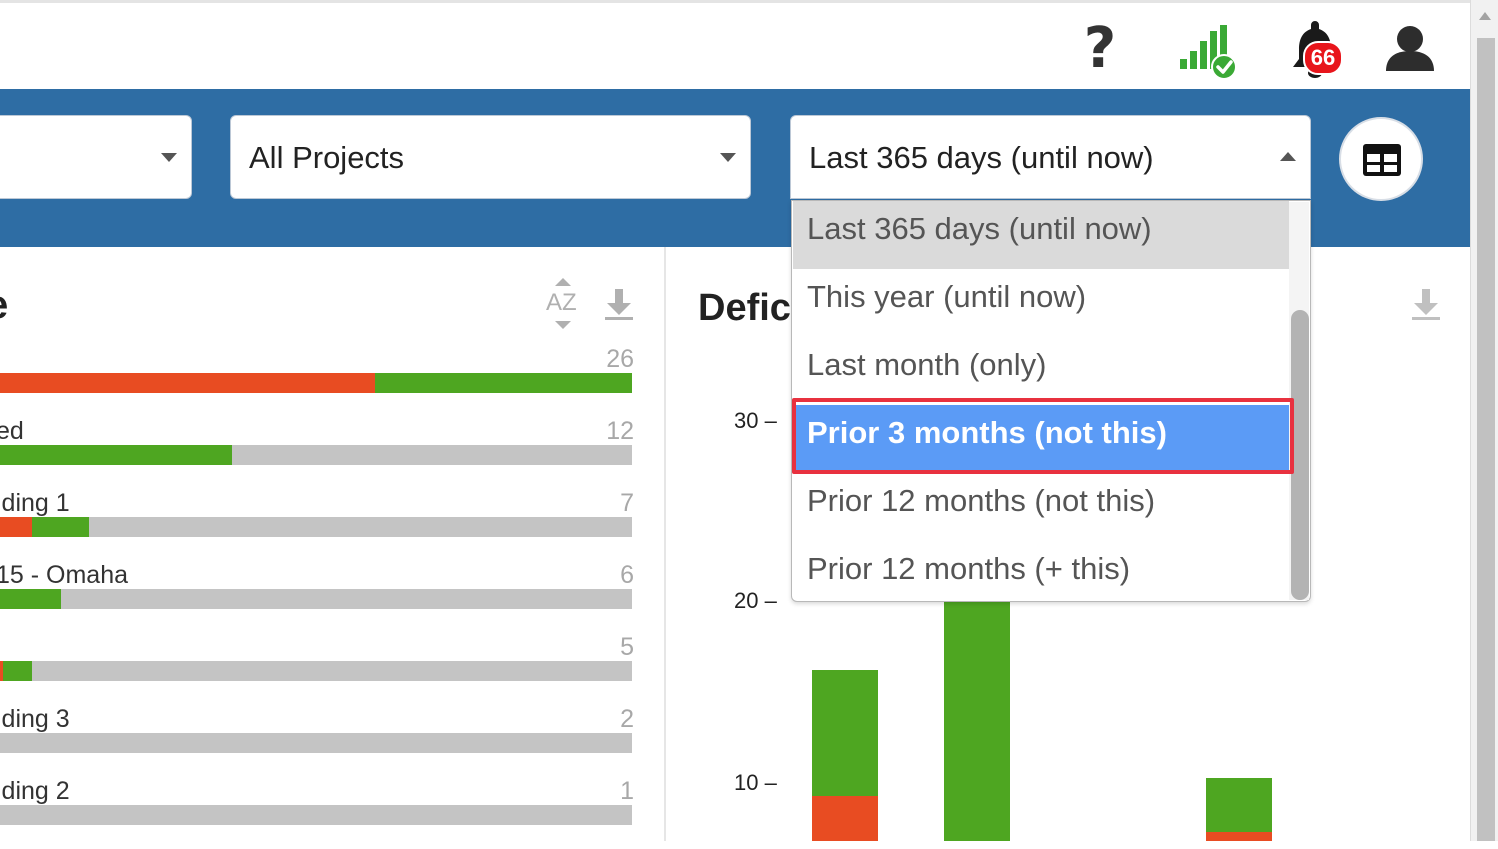 The height and width of the screenshot is (849, 1498). Describe the element at coordinates (1485, 16) in the screenshot. I see `scroll-up-arrow-icon` at that location.